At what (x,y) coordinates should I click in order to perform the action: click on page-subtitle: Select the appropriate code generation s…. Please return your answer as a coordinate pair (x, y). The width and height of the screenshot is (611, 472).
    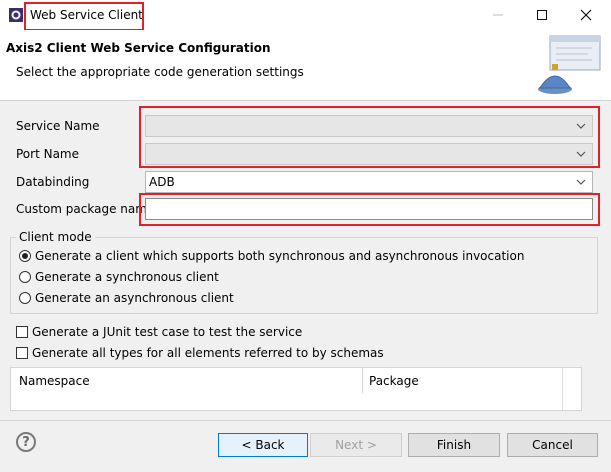
    Looking at the image, I should click on (160, 72).